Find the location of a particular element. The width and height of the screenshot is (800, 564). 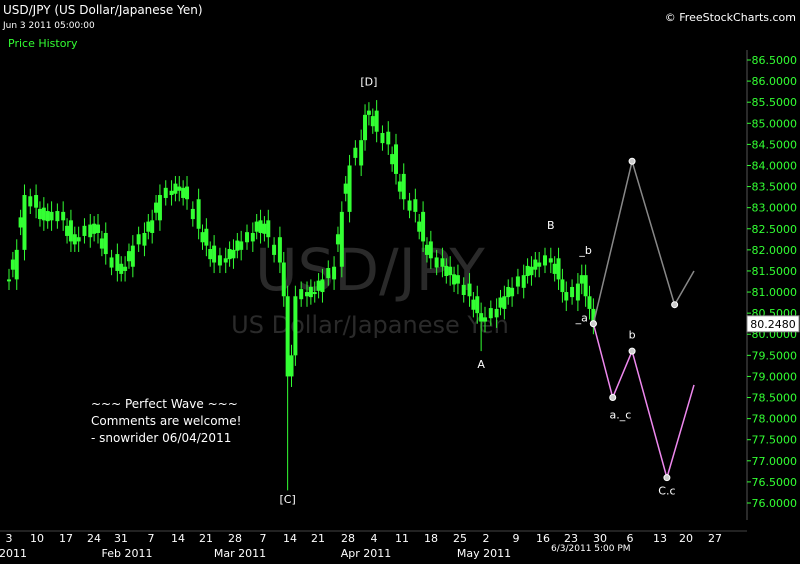

x-month-label: Feb 2011 is located at coordinates (127, 553).